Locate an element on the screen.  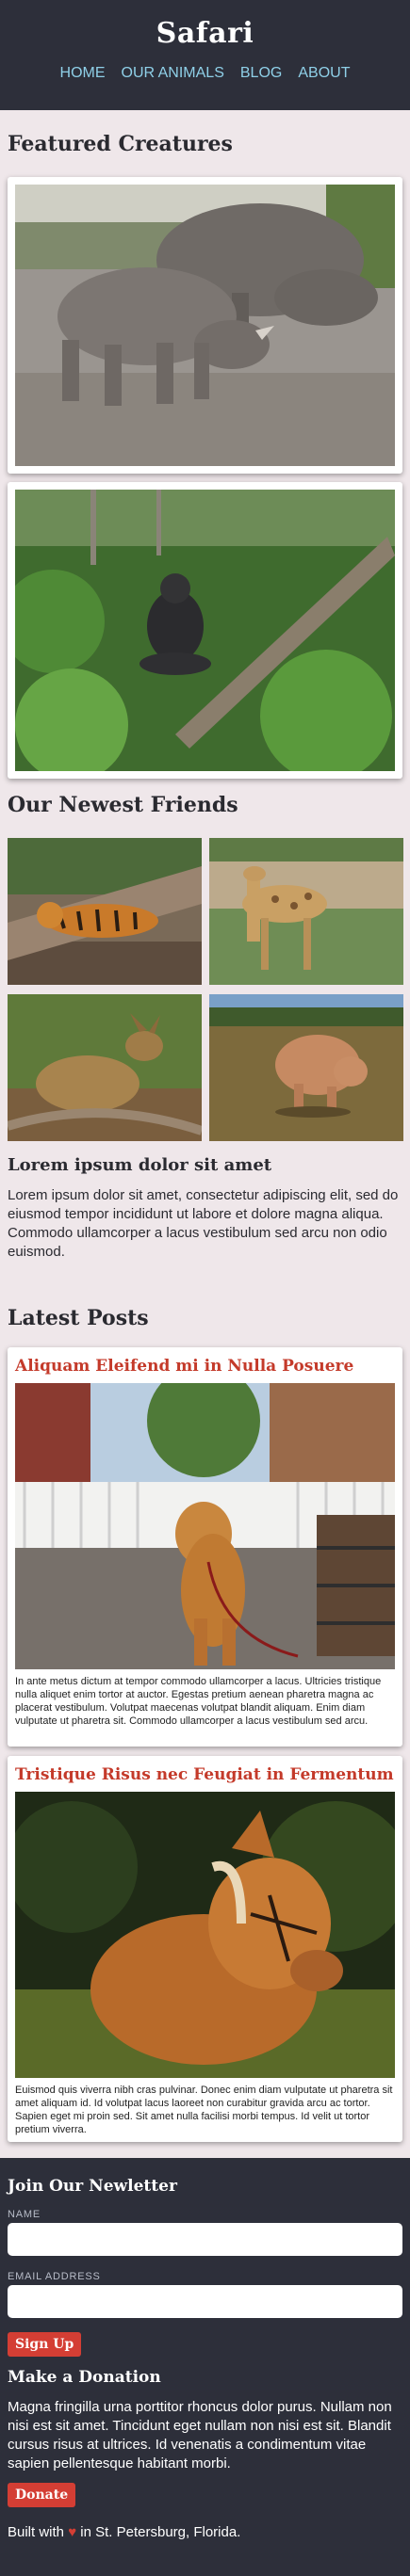
signup-button: Sign Up is located at coordinates (45, 2344).